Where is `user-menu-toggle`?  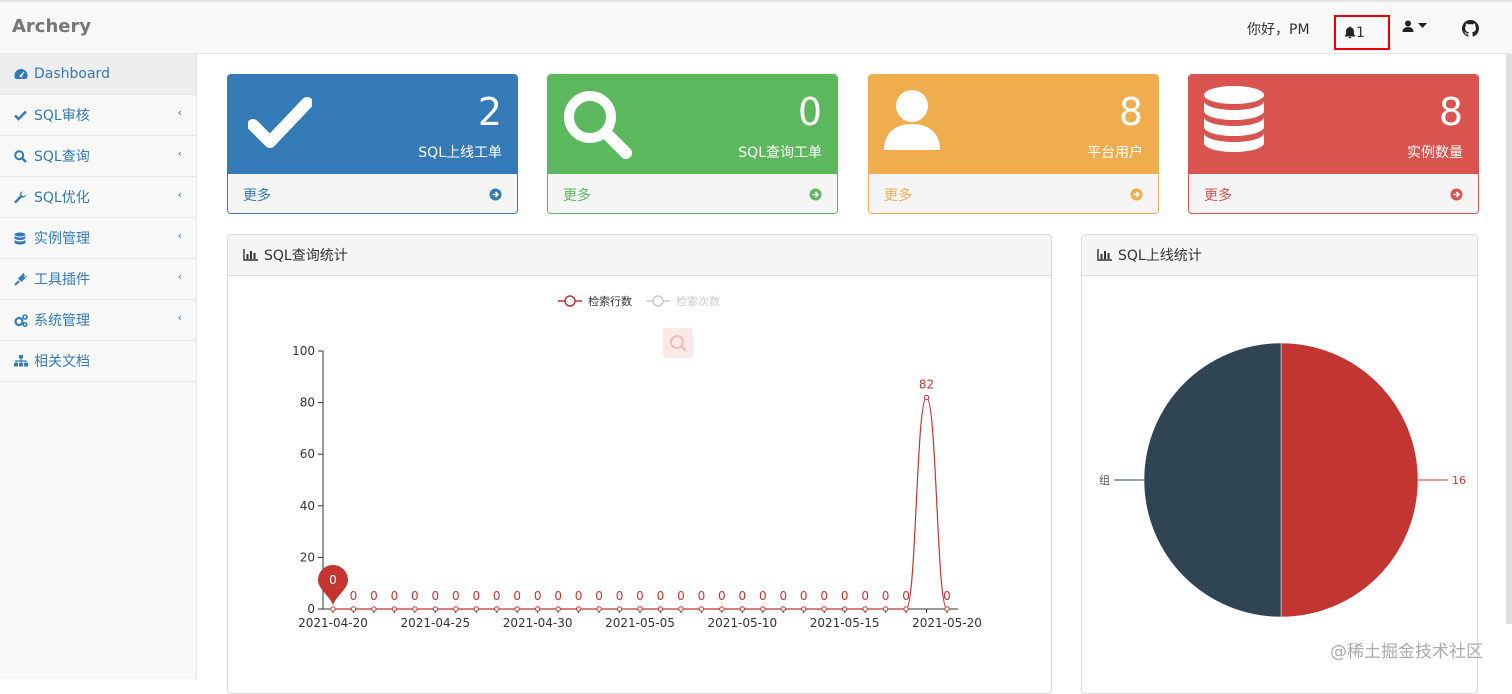 user-menu-toggle is located at coordinates (1414, 26).